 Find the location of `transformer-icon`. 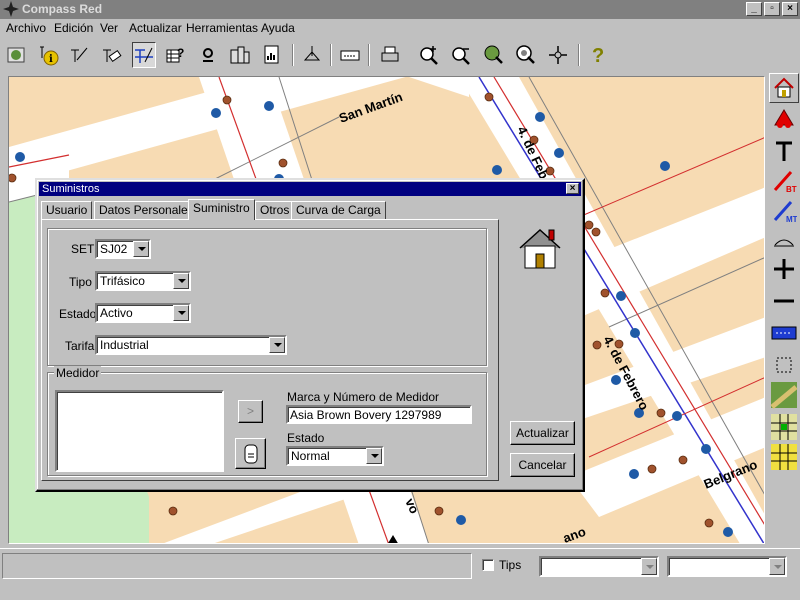

transformer-icon is located at coordinates (208, 55).